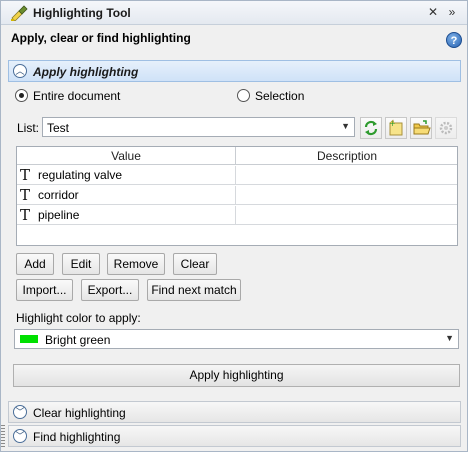  What do you see at coordinates (79, 413) in the screenshot?
I see `section-label: Clear highlighting` at bounding box center [79, 413].